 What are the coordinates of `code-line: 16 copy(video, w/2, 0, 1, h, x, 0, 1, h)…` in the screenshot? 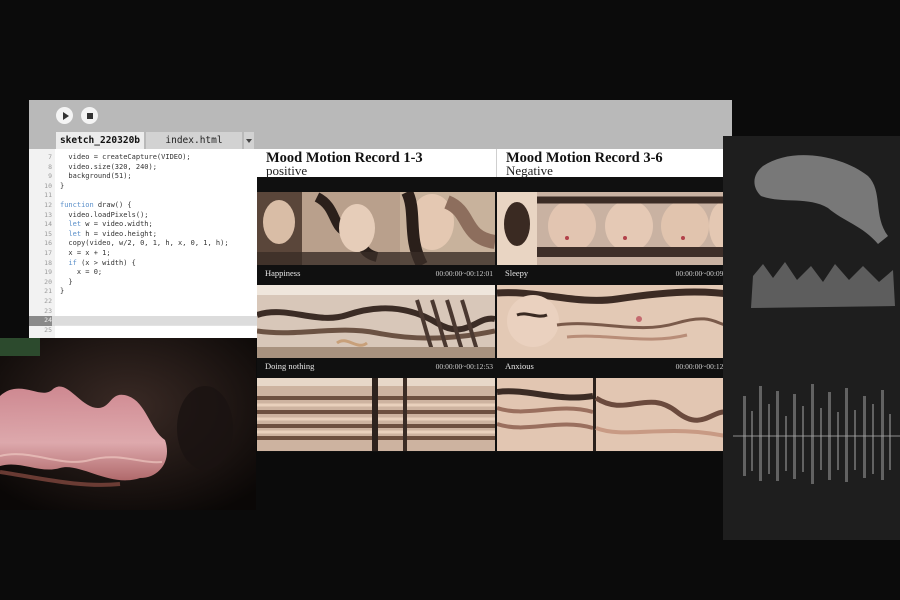 It's located at (143, 244).